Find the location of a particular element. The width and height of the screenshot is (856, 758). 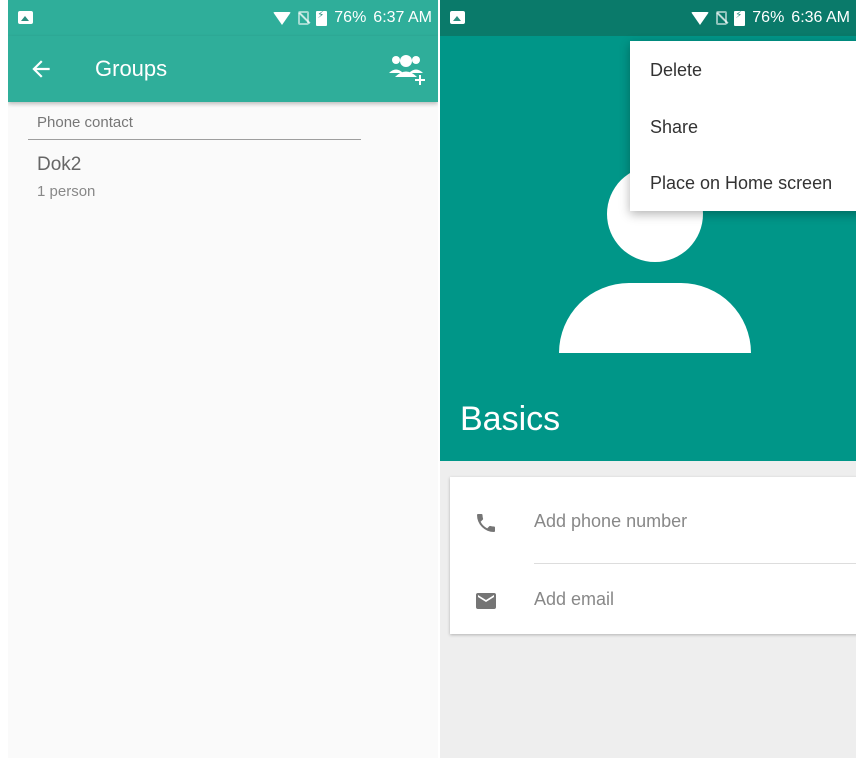

status-bar: 76% 6:37 AM is located at coordinates (223, 18).